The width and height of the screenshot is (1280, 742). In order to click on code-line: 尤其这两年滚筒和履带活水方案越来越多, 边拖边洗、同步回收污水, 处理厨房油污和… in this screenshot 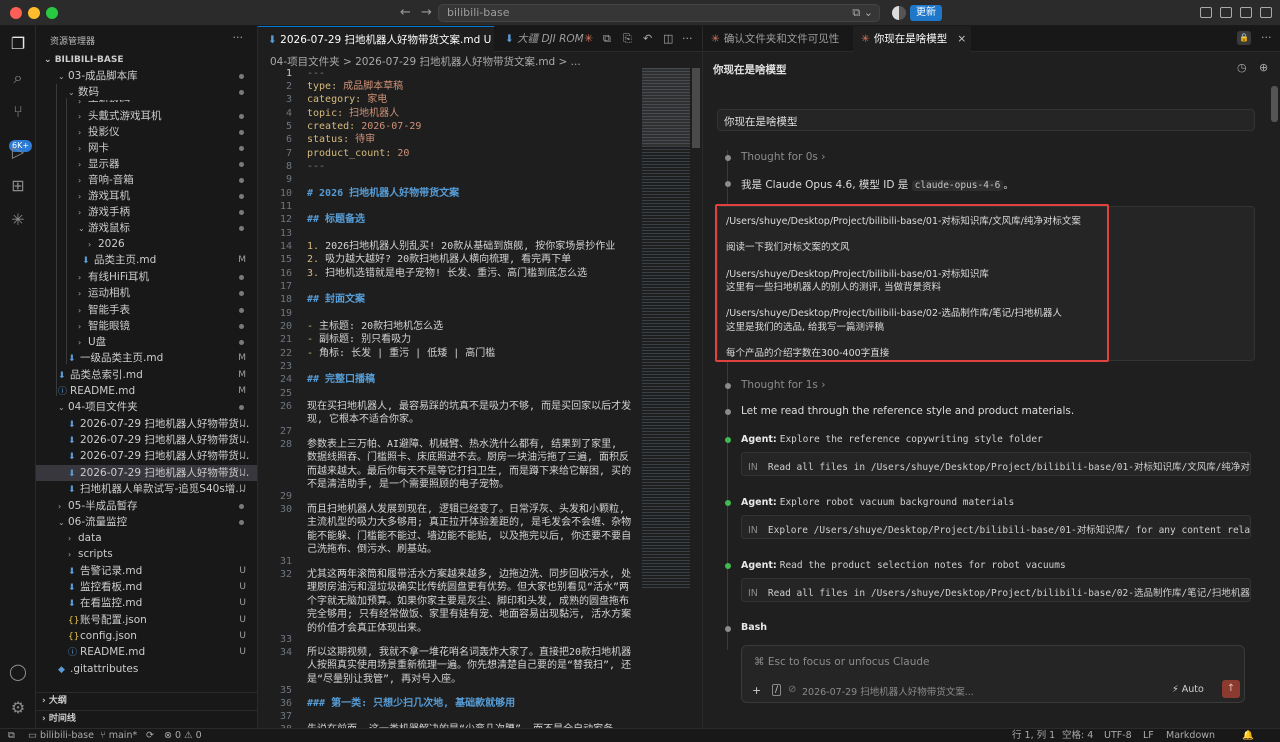, I will do `click(470, 601)`.